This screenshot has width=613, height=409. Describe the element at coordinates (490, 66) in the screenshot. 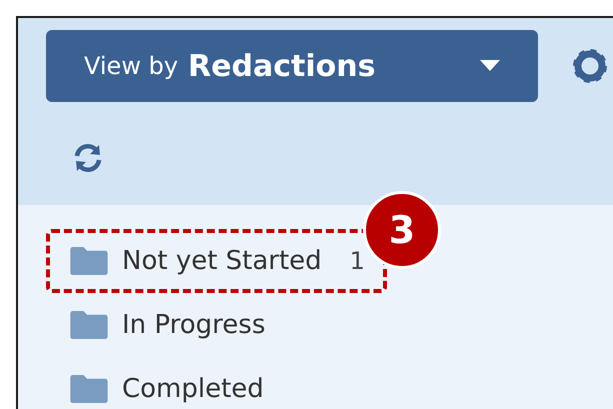

I see `caret-icon` at that location.